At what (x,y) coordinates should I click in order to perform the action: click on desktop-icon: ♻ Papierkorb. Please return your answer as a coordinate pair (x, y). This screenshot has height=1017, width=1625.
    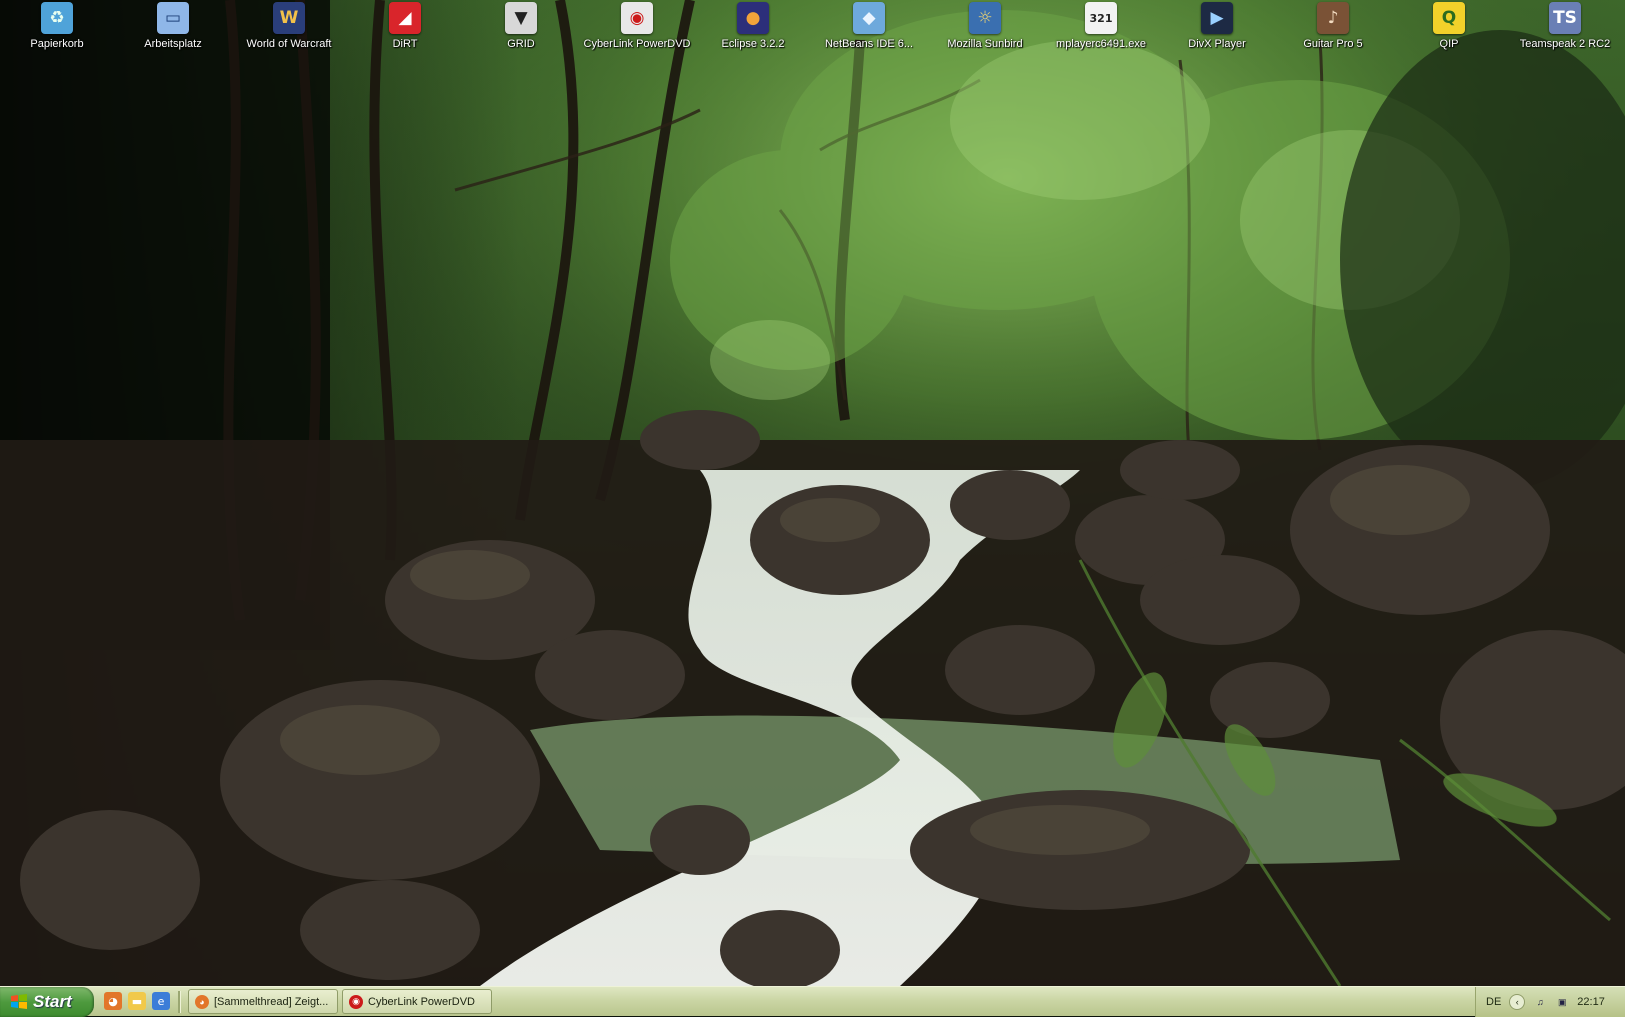
    Looking at the image, I should click on (57, 28).